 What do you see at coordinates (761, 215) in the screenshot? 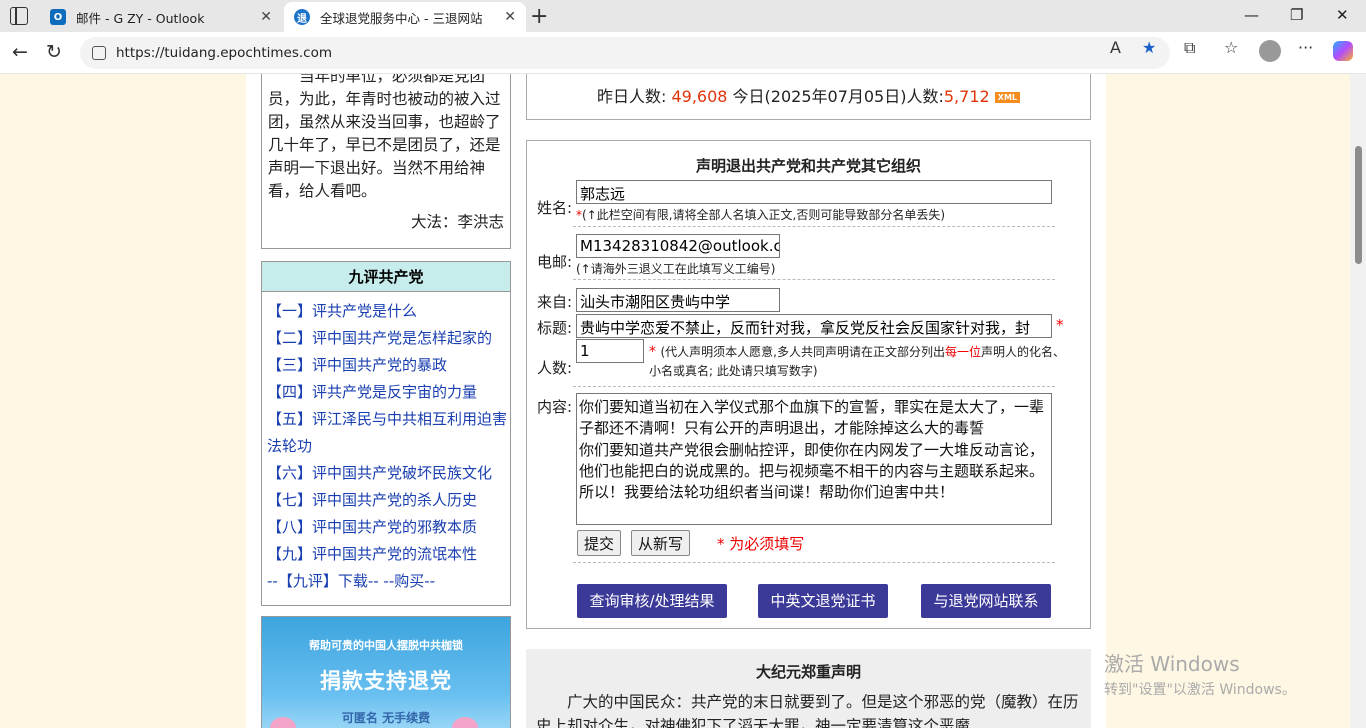
I see `name-hint: *(↑此栏空间有限,请将全部人名填入正文,否则可能导致部分名单丢失)` at bounding box center [761, 215].